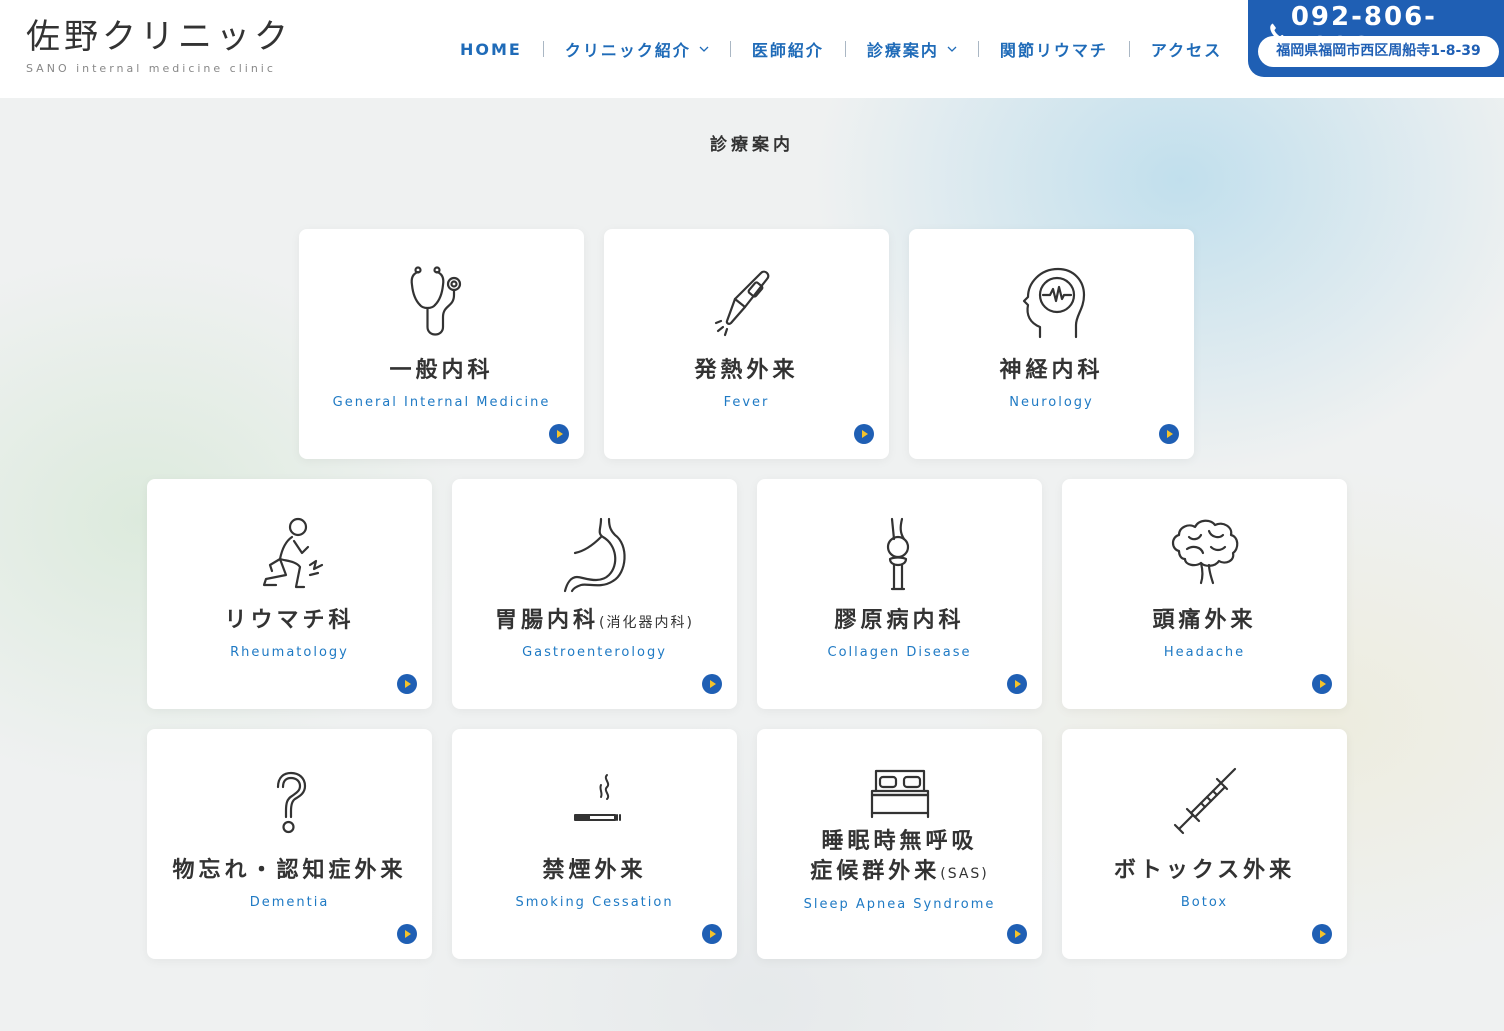 The width and height of the screenshot is (1504, 1031). What do you see at coordinates (594, 870) in the screenshot?
I see `card-title: 禁煙外来` at bounding box center [594, 870].